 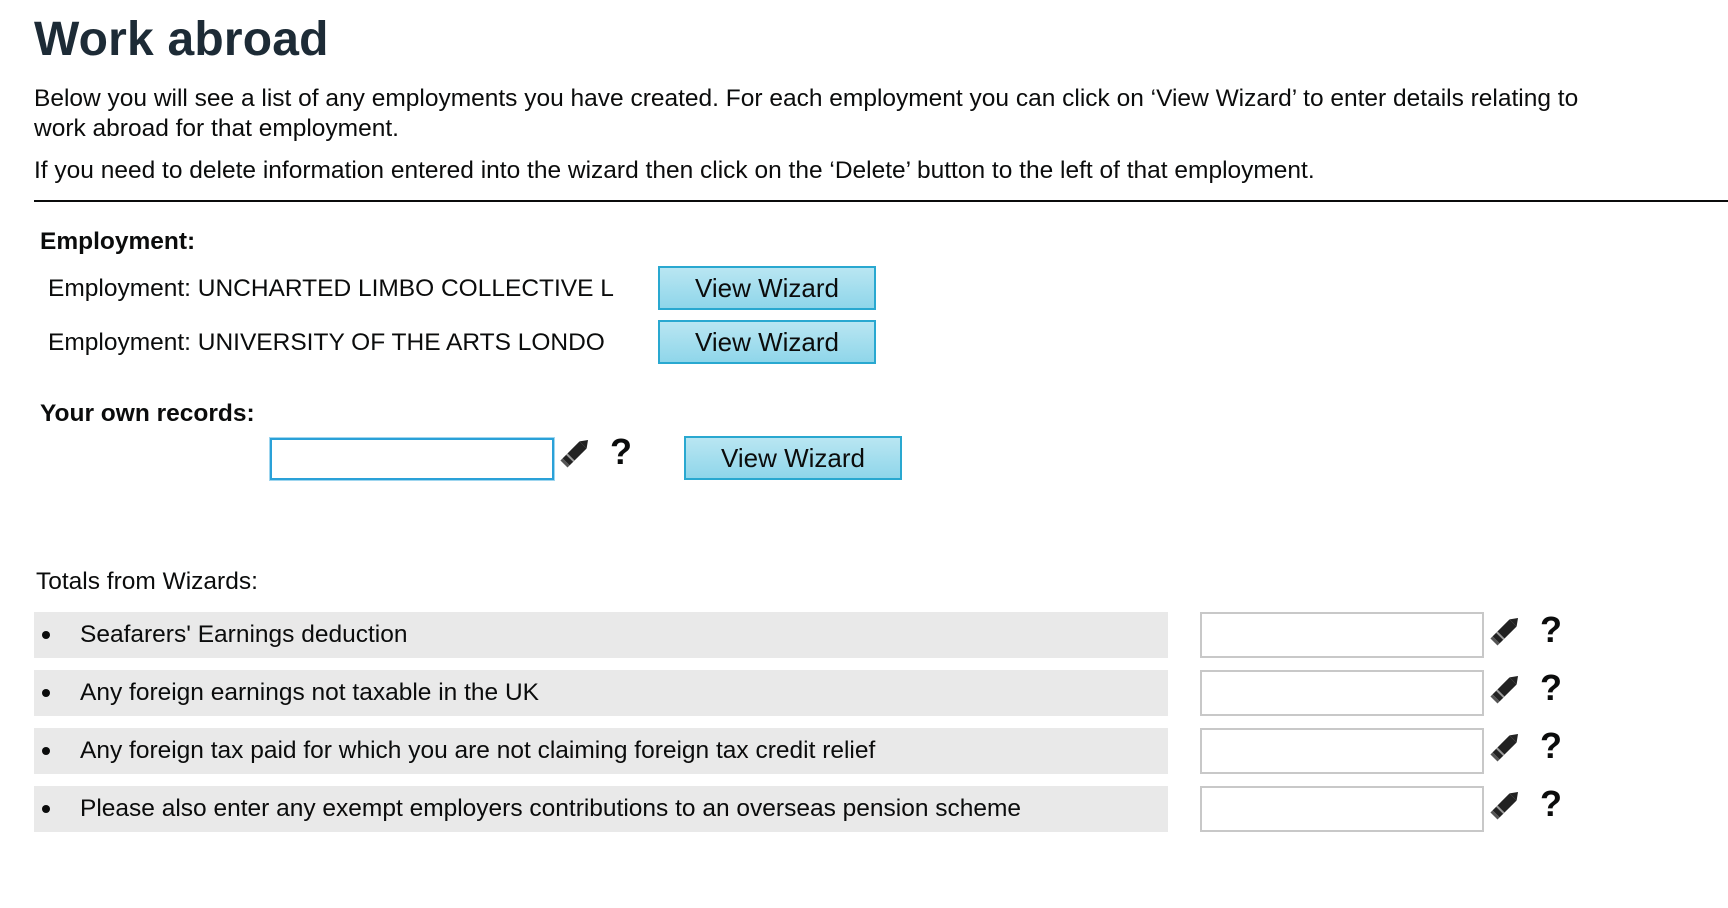 What do you see at coordinates (1342, 635) in the screenshot?
I see `seafarers-earnings-input` at bounding box center [1342, 635].